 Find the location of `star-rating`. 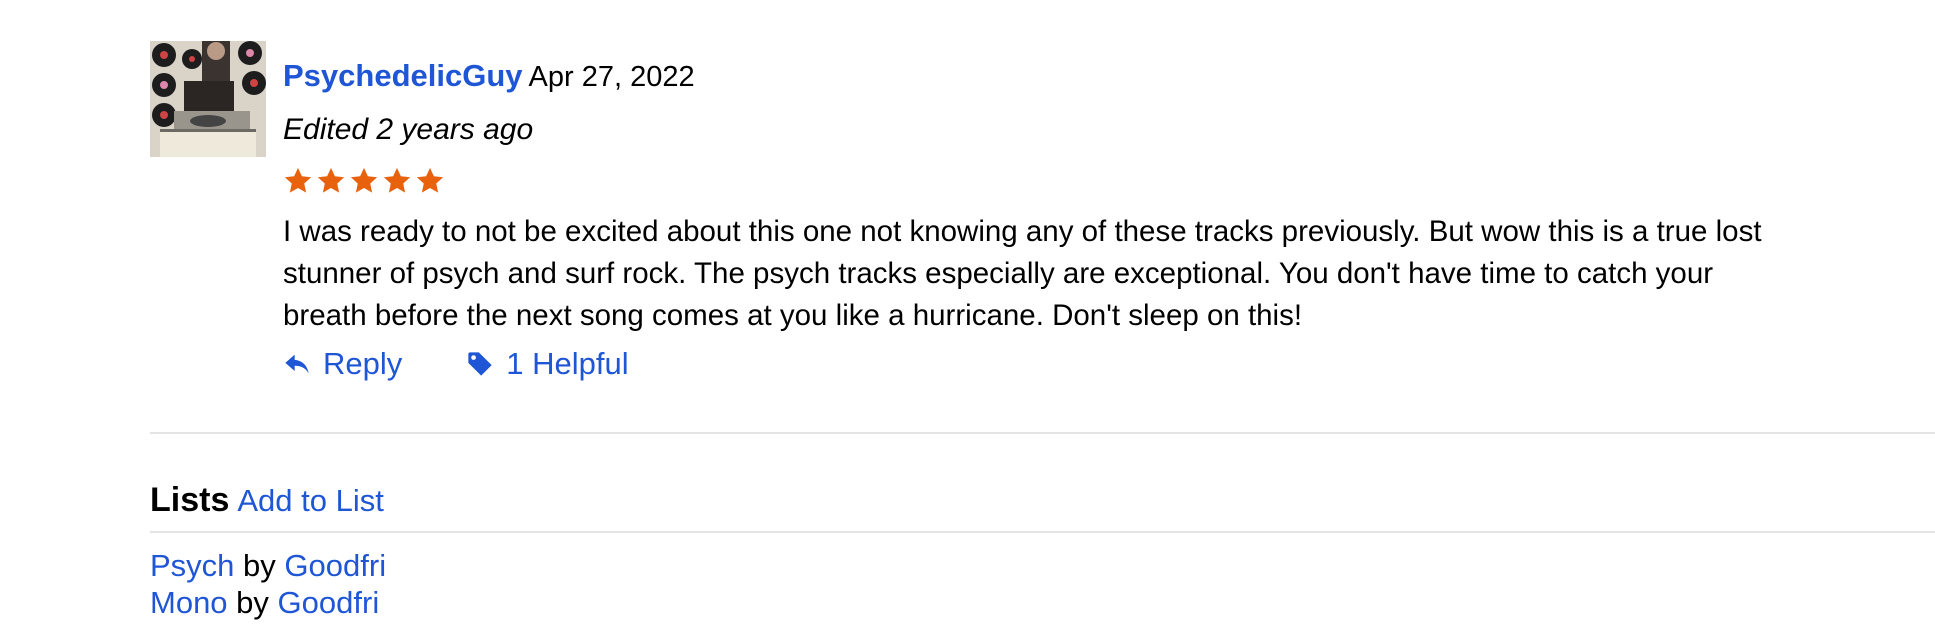

star-rating is located at coordinates (364, 181).